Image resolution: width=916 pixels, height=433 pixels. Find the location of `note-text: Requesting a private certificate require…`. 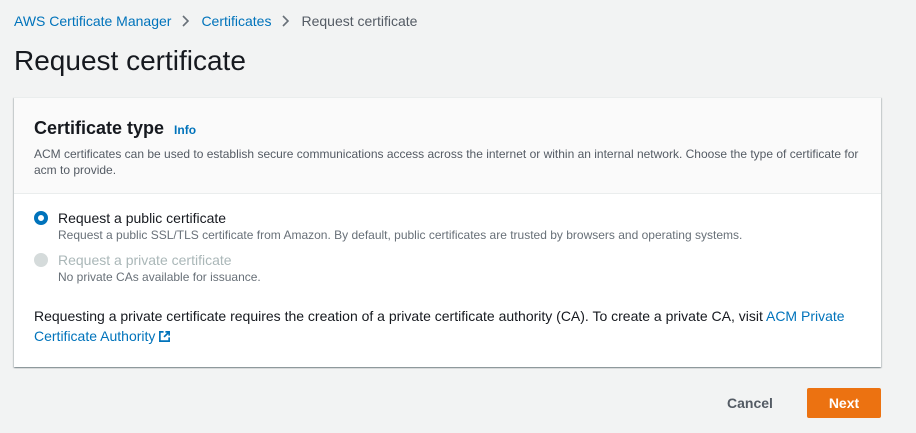

note-text: Requesting a private certificate require… is located at coordinates (400, 316).